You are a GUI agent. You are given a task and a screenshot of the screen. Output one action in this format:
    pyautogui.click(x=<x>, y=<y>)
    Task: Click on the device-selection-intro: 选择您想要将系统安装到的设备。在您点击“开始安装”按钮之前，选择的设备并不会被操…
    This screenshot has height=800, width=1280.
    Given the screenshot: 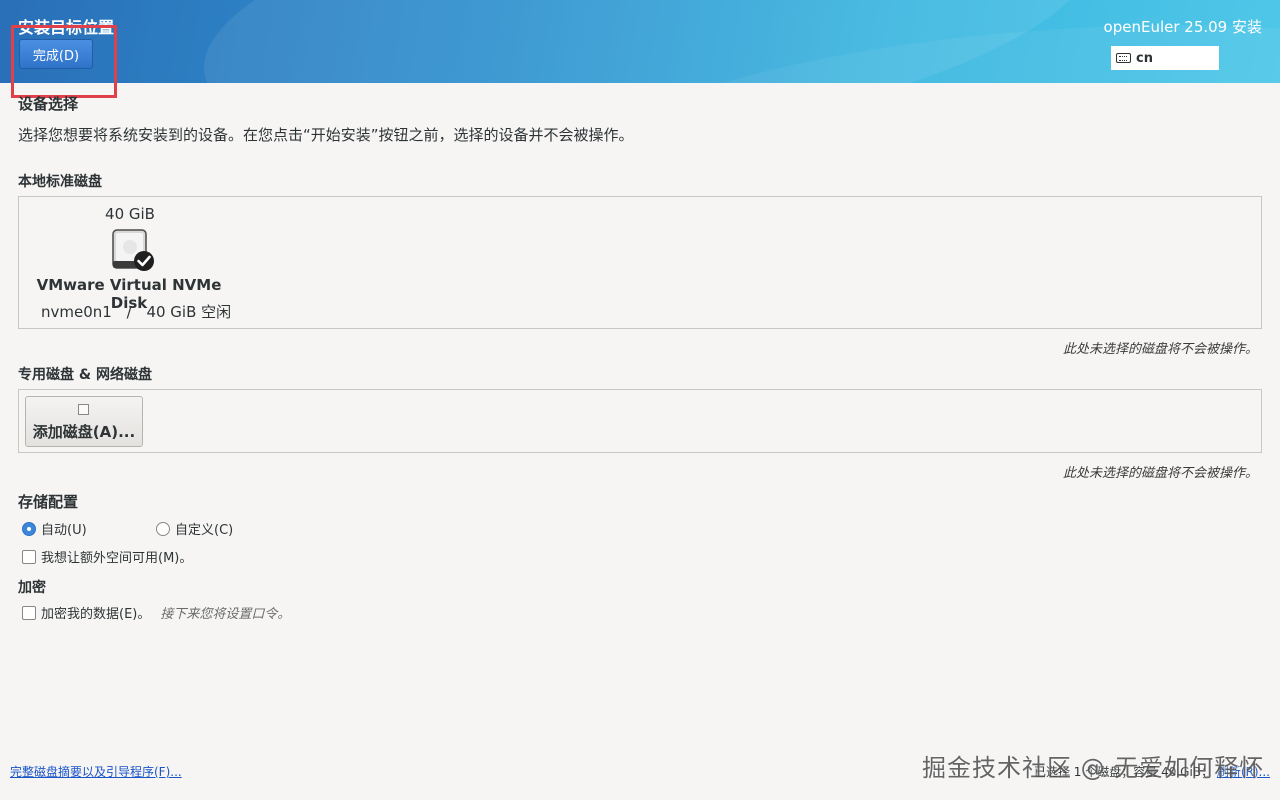 What is the action you would take?
    pyautogui.click(x=326, y=135)
    